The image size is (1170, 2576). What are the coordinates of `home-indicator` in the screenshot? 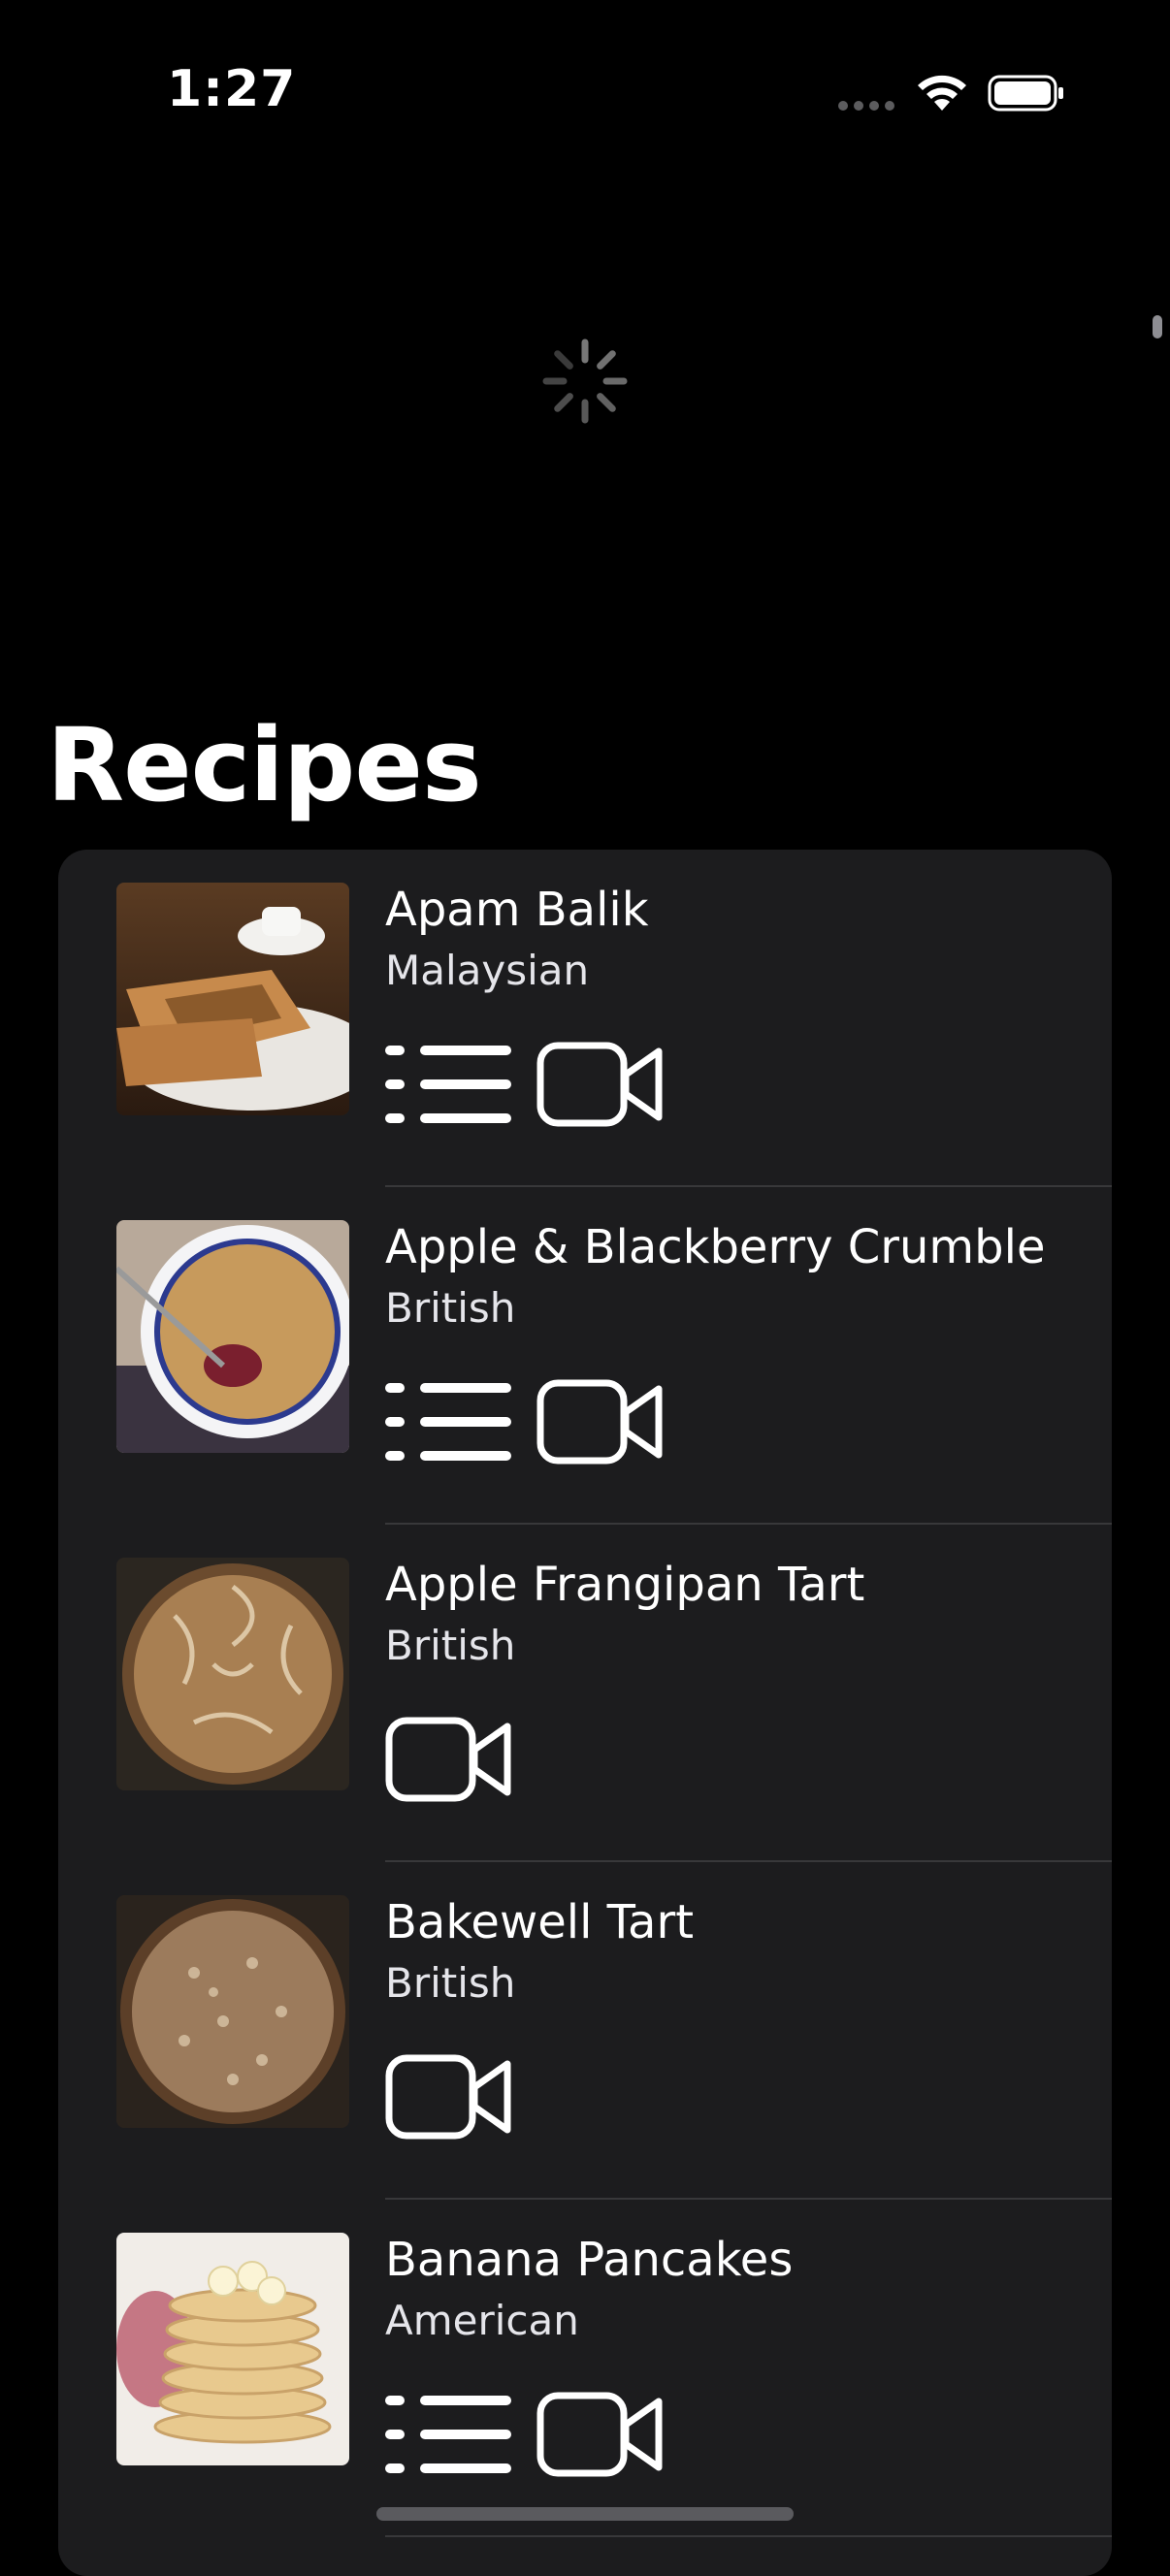 It's located at (585, 2514).